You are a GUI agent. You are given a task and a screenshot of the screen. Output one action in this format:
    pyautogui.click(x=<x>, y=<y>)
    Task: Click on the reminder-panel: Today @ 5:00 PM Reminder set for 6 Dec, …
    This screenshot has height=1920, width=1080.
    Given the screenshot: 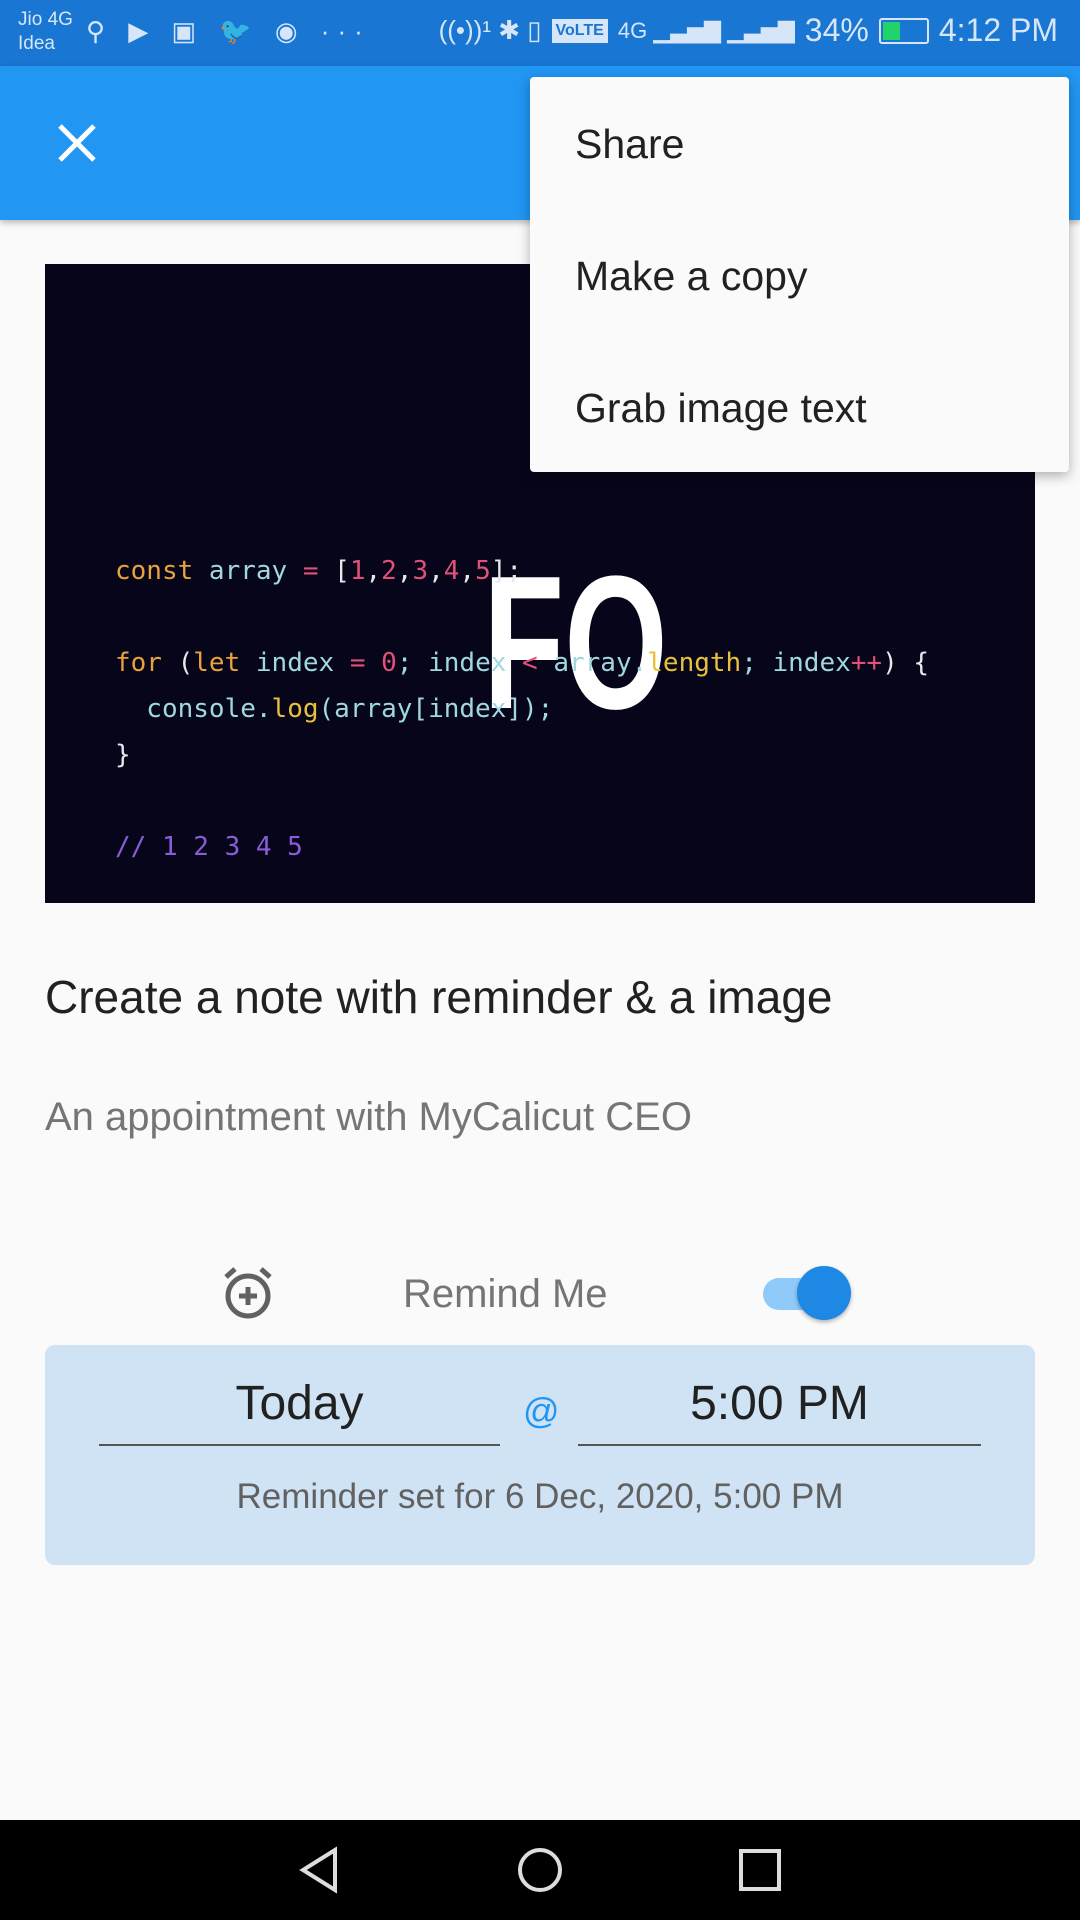 What is the action you would take?
    pyautogui.click(x=540, y=1455)
    